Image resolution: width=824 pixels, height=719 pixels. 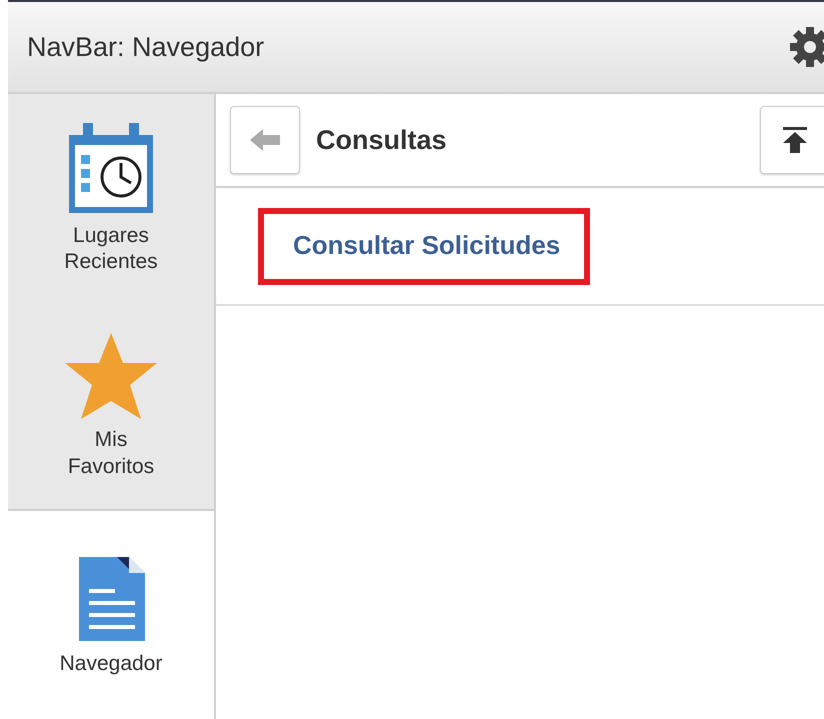 What do you see at coordinates (111, 376) in the screenshot?
I see `star-icon` at bounding box center [111, 376].